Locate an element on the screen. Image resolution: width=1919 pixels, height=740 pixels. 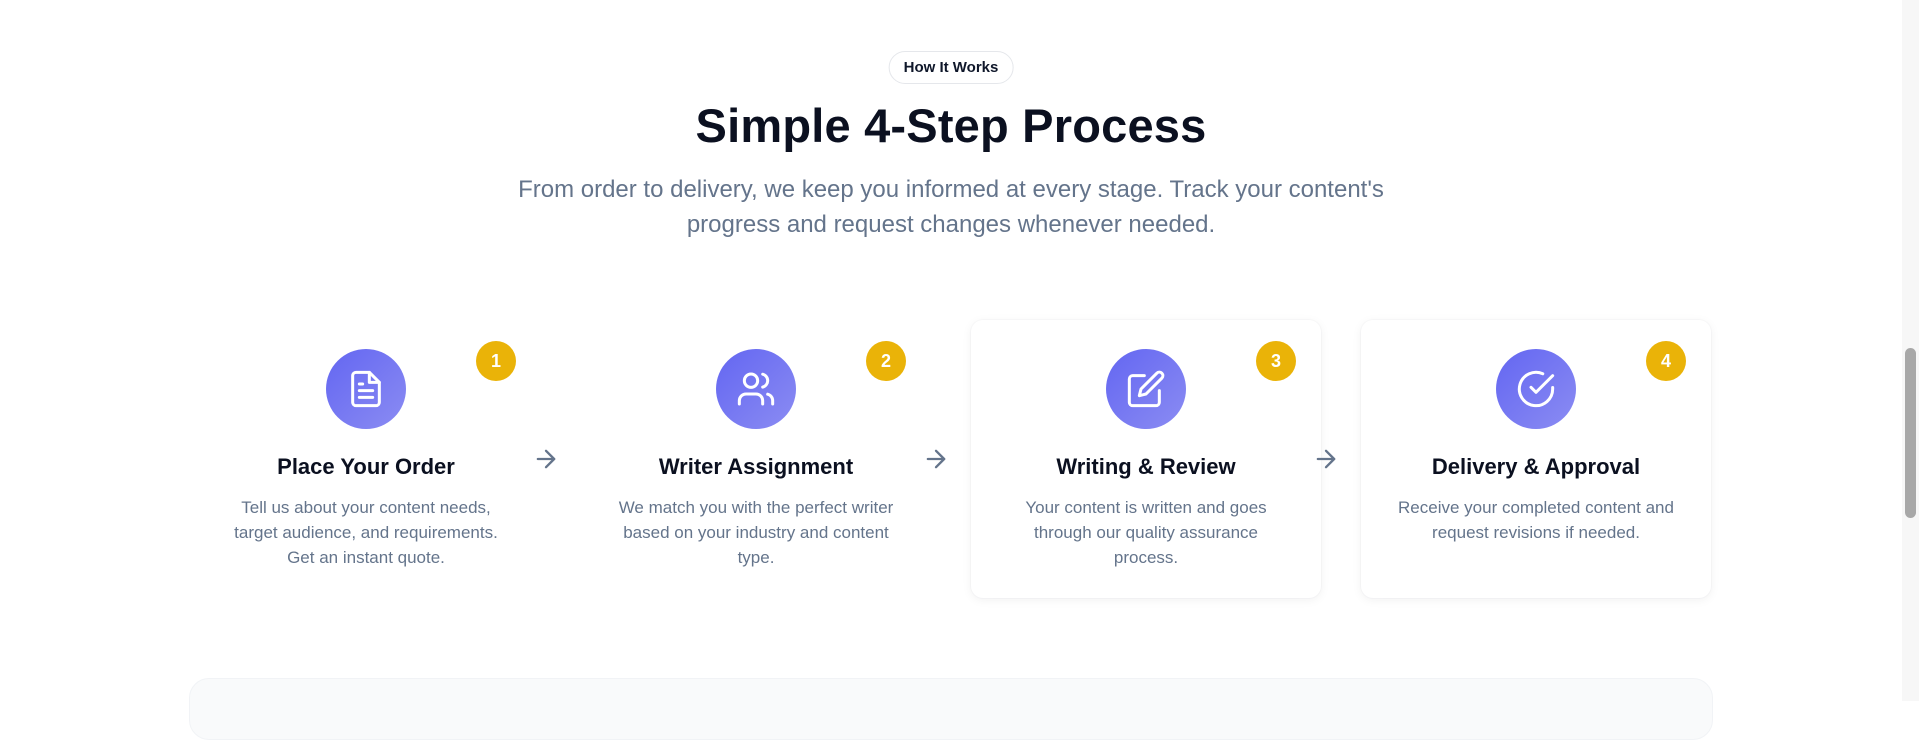
page-scrollbar is located at coordinates (1910, 350).